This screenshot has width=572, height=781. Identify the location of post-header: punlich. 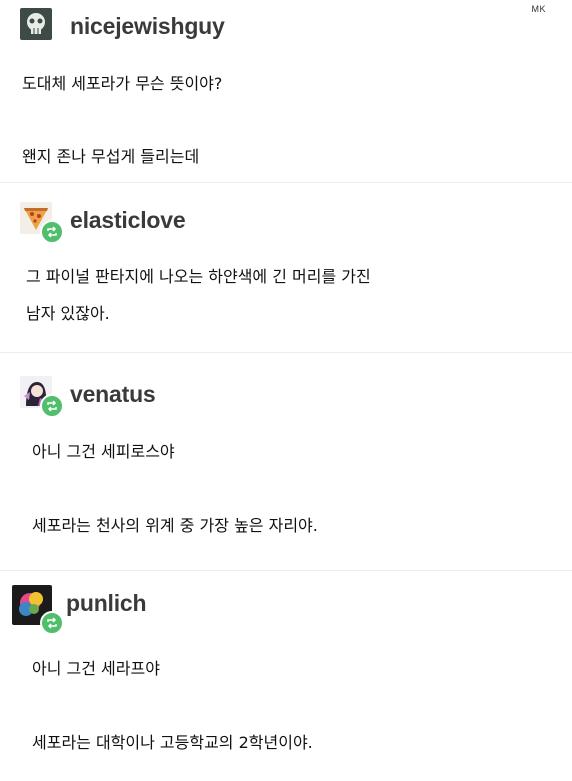
(79, 609).